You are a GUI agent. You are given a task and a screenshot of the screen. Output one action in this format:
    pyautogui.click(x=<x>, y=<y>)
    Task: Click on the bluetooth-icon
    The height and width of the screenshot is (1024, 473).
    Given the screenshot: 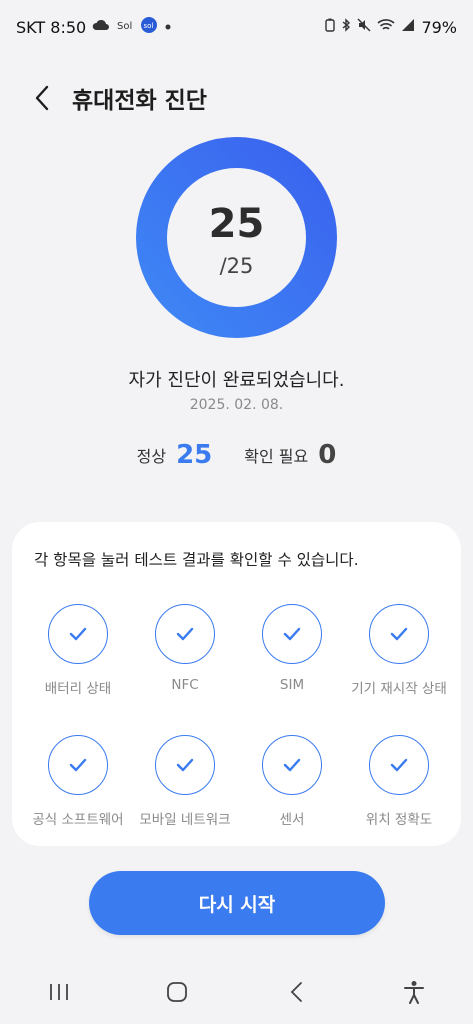 What is the action you would take?
    pyautogui.click(x=346, y=27)
    